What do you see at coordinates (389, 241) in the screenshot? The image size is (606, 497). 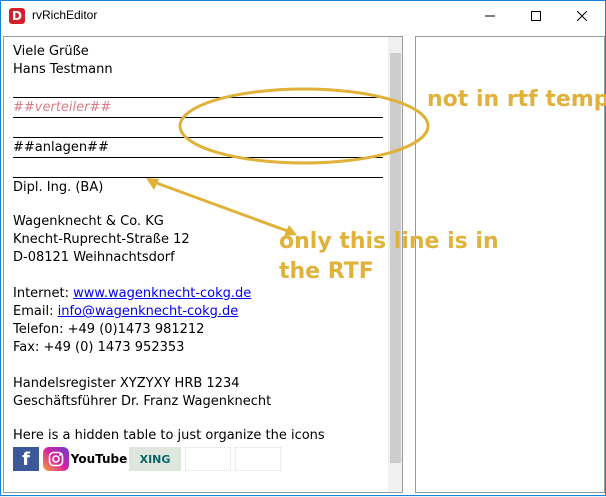 I see `annotation-only-line-1: only this line is in` at bounding box center [389, 241].